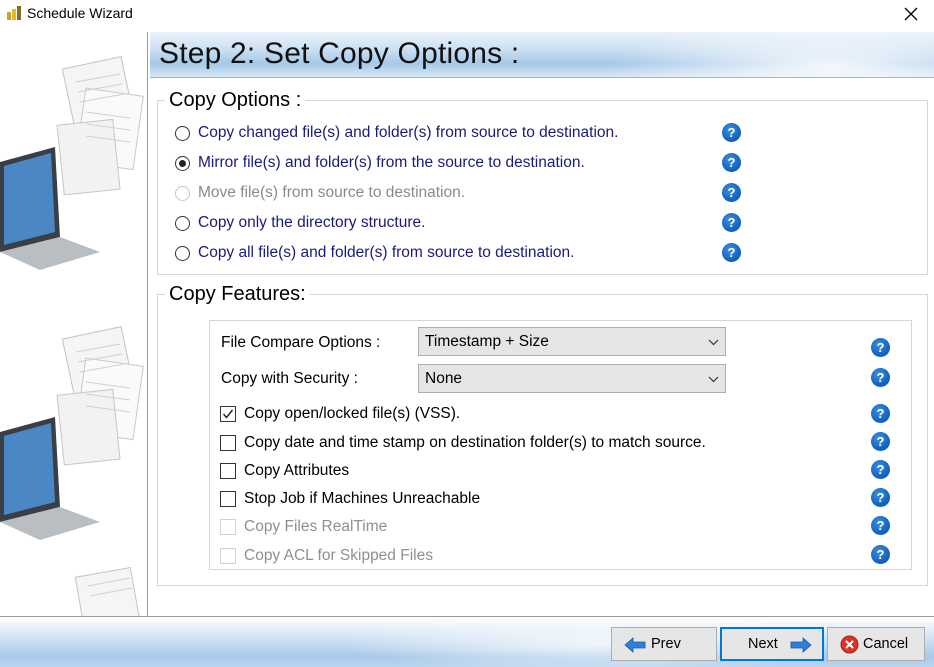  I want to click on title-bar: Schedule Wizard, so click(467, 14).